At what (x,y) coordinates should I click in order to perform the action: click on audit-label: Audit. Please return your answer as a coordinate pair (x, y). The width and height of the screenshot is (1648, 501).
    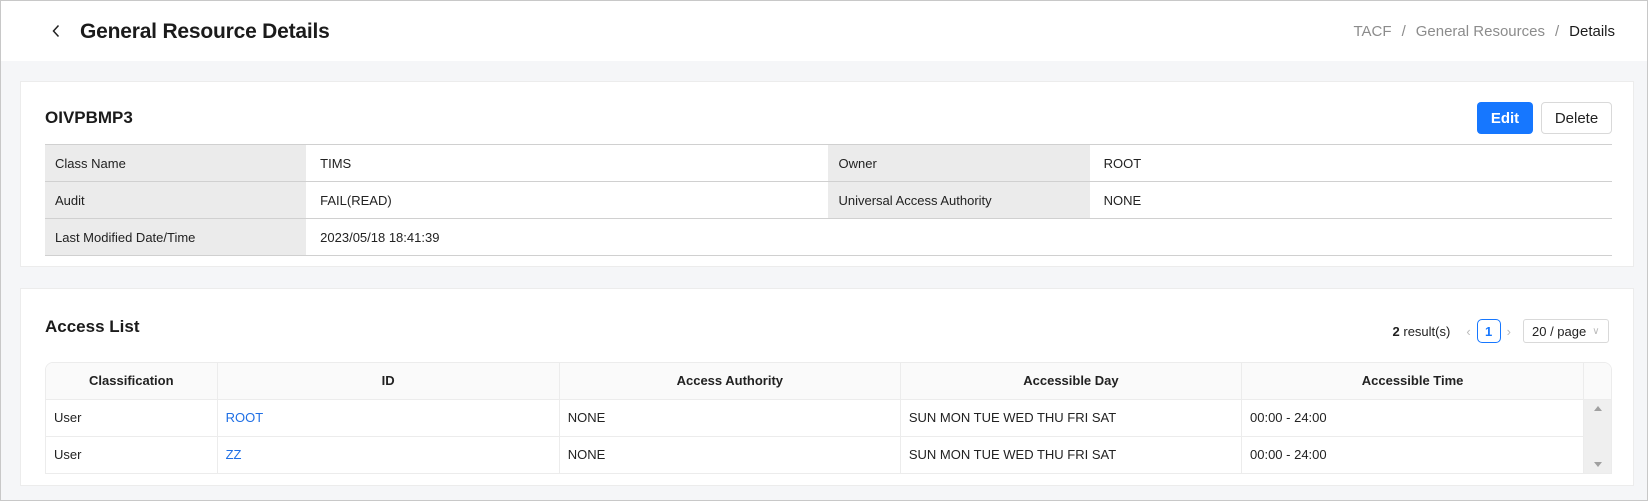
    Looking at the image, I should click on (176, 200).